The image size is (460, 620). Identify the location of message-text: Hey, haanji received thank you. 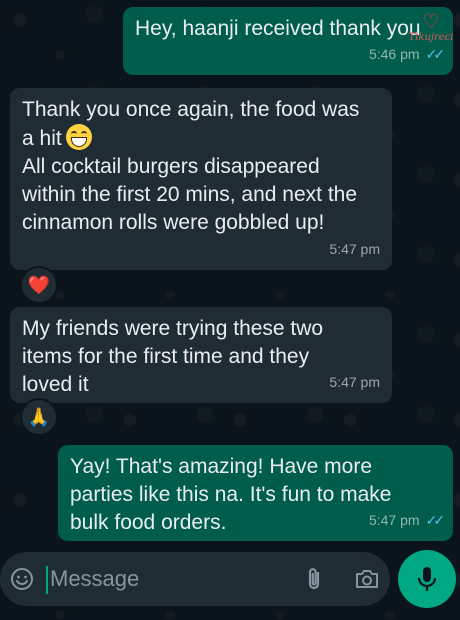
(278, 28).